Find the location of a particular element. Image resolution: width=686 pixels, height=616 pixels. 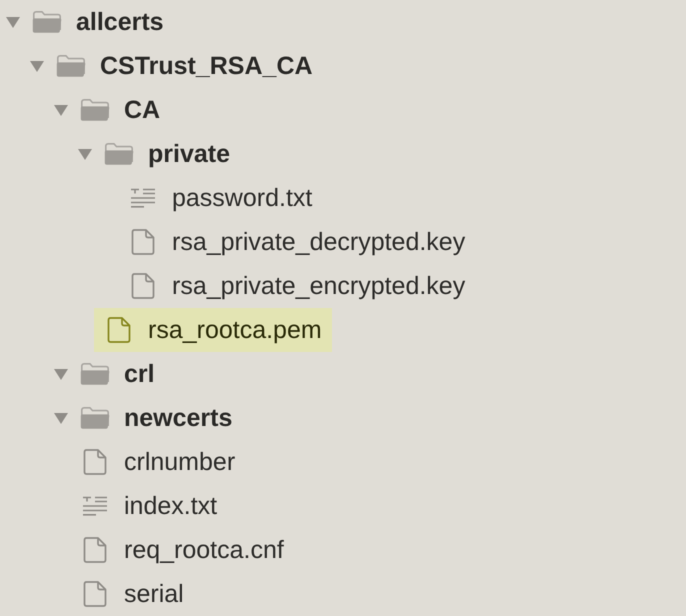

tree-item: crlnumber is located at coordinates (158, 462).